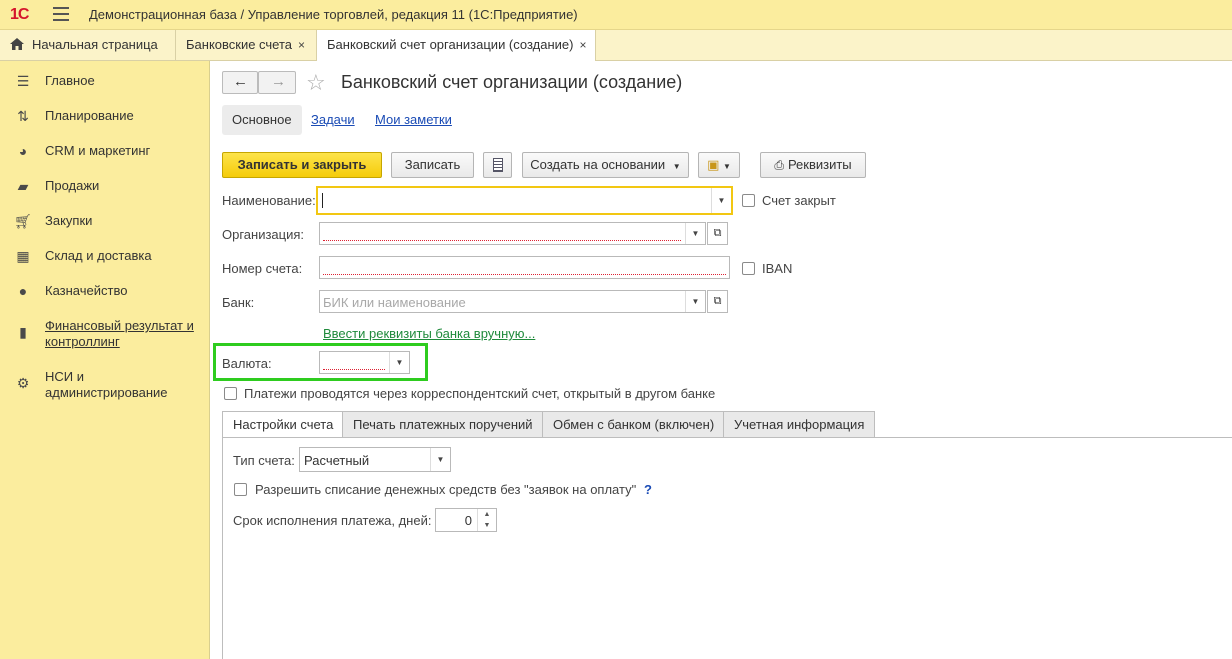 Image resolution: width=1232 pixels, height=659 pixels. What do you see at coordinates (89, 115) in the screenshot?
I see `sidebar-item-label: Планирование` at bounding box center [89, 115].